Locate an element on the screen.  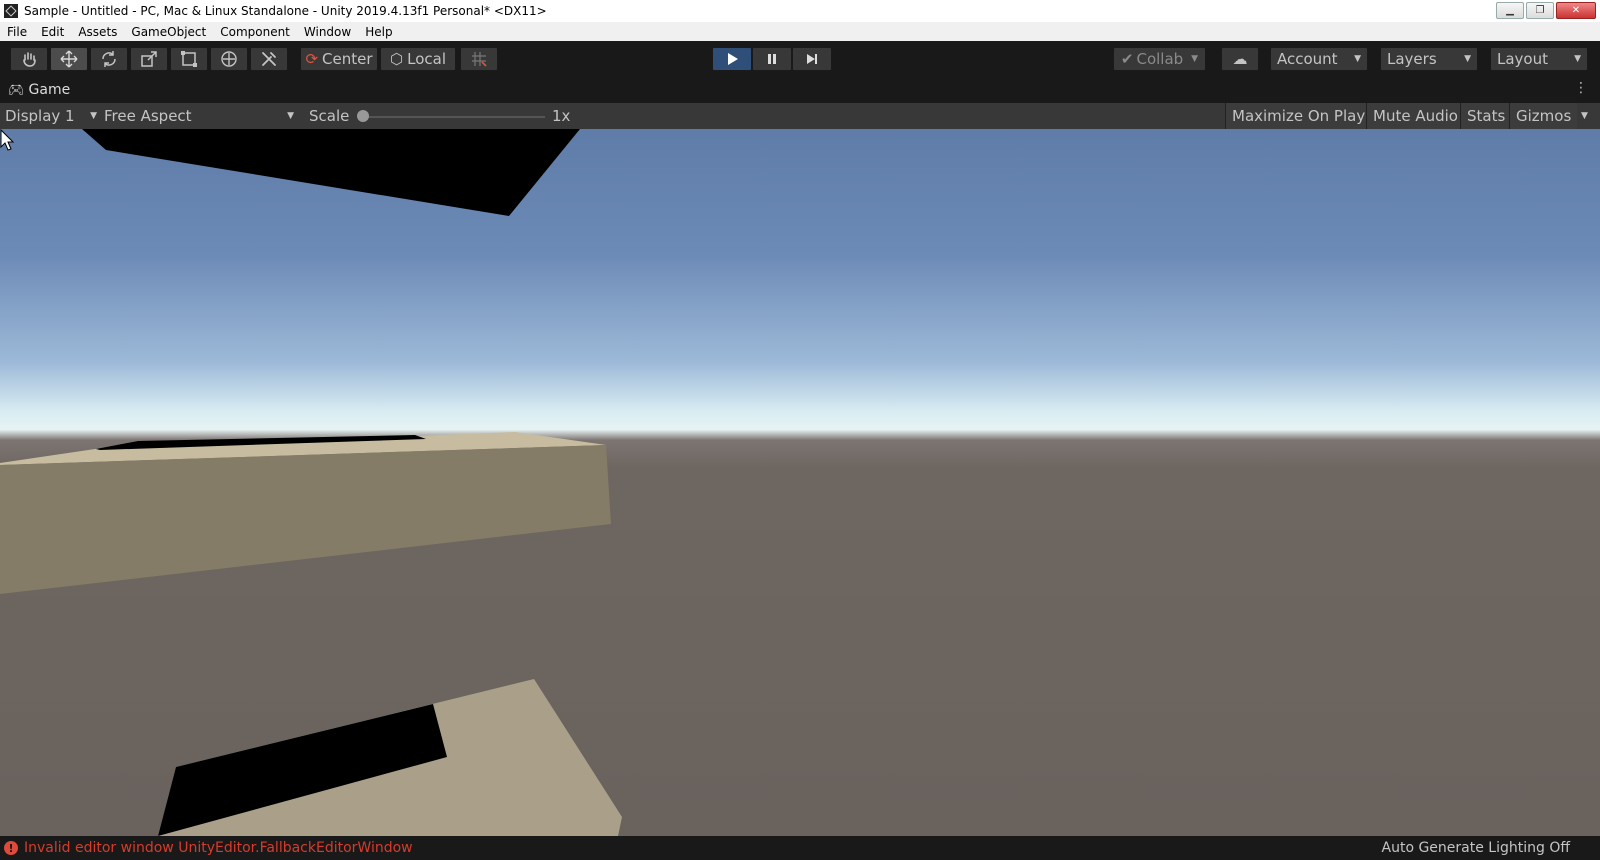
rotate-tool-button is located at coordinates (109, 59).